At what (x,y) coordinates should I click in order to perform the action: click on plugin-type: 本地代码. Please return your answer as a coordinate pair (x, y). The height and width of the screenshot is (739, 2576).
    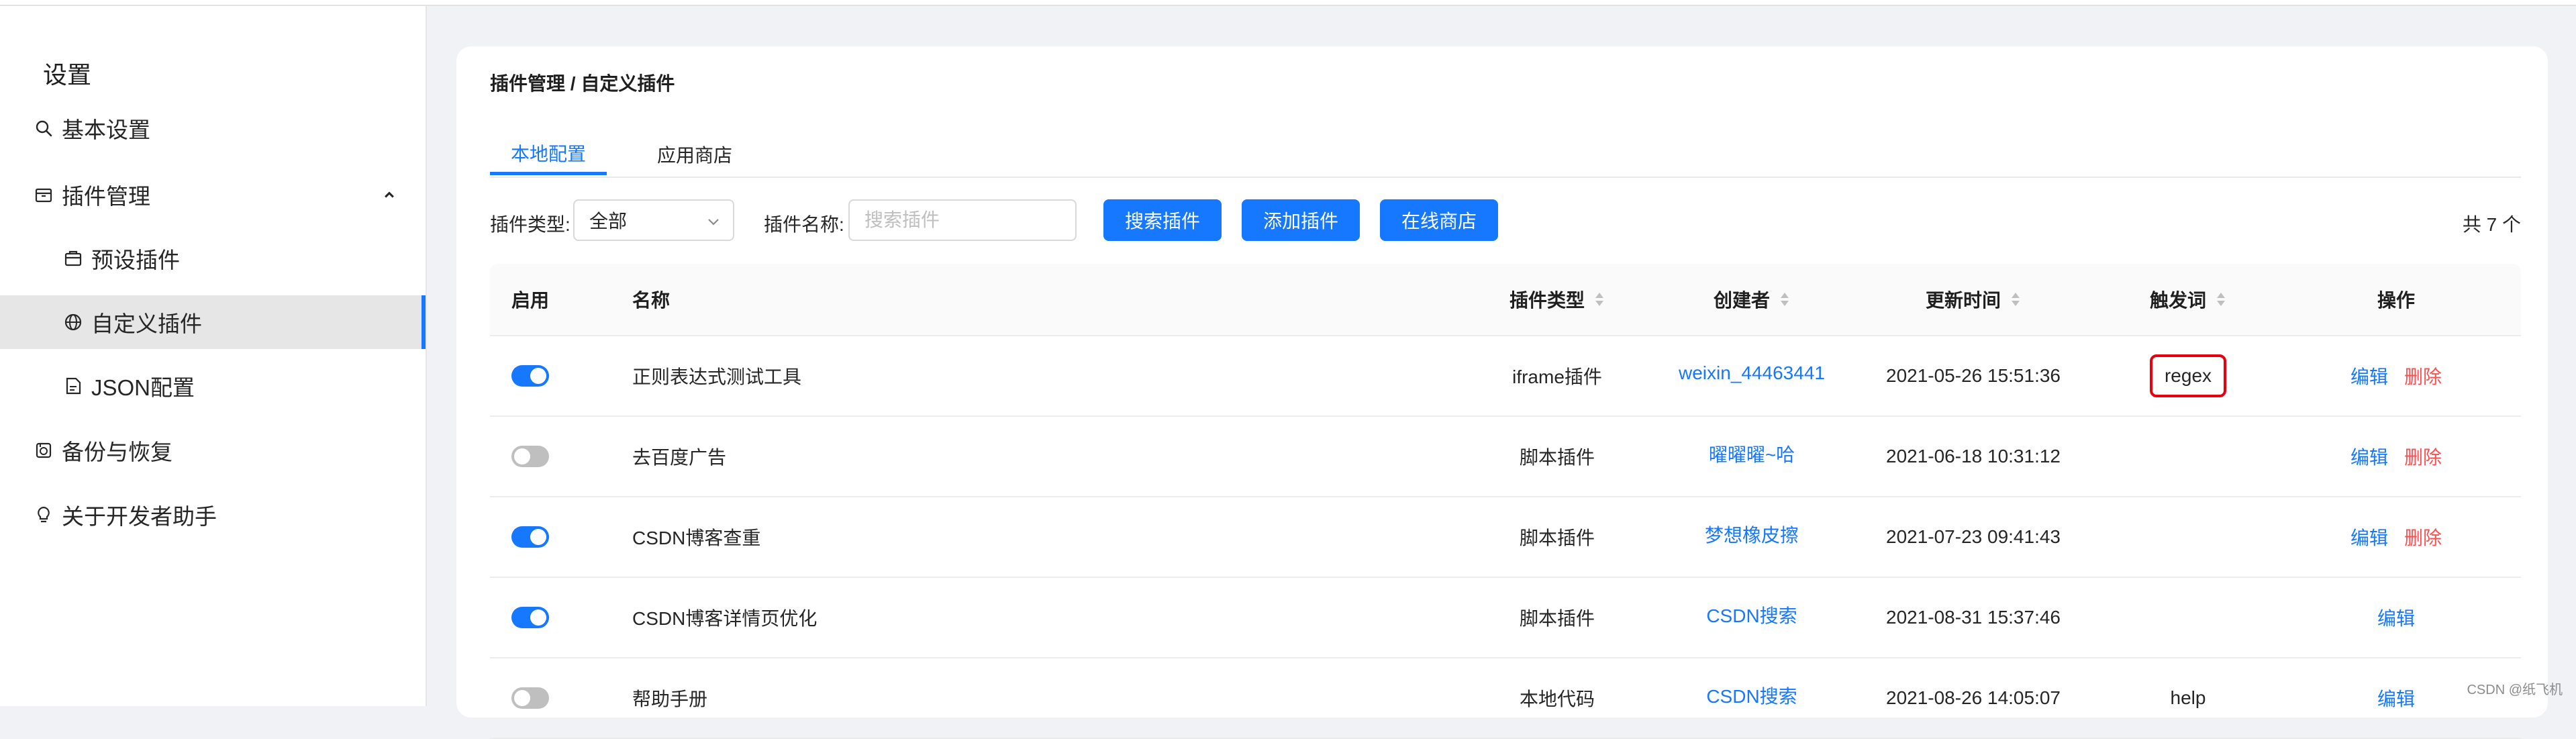
    Looking at the image, I should click on (1557, 699).